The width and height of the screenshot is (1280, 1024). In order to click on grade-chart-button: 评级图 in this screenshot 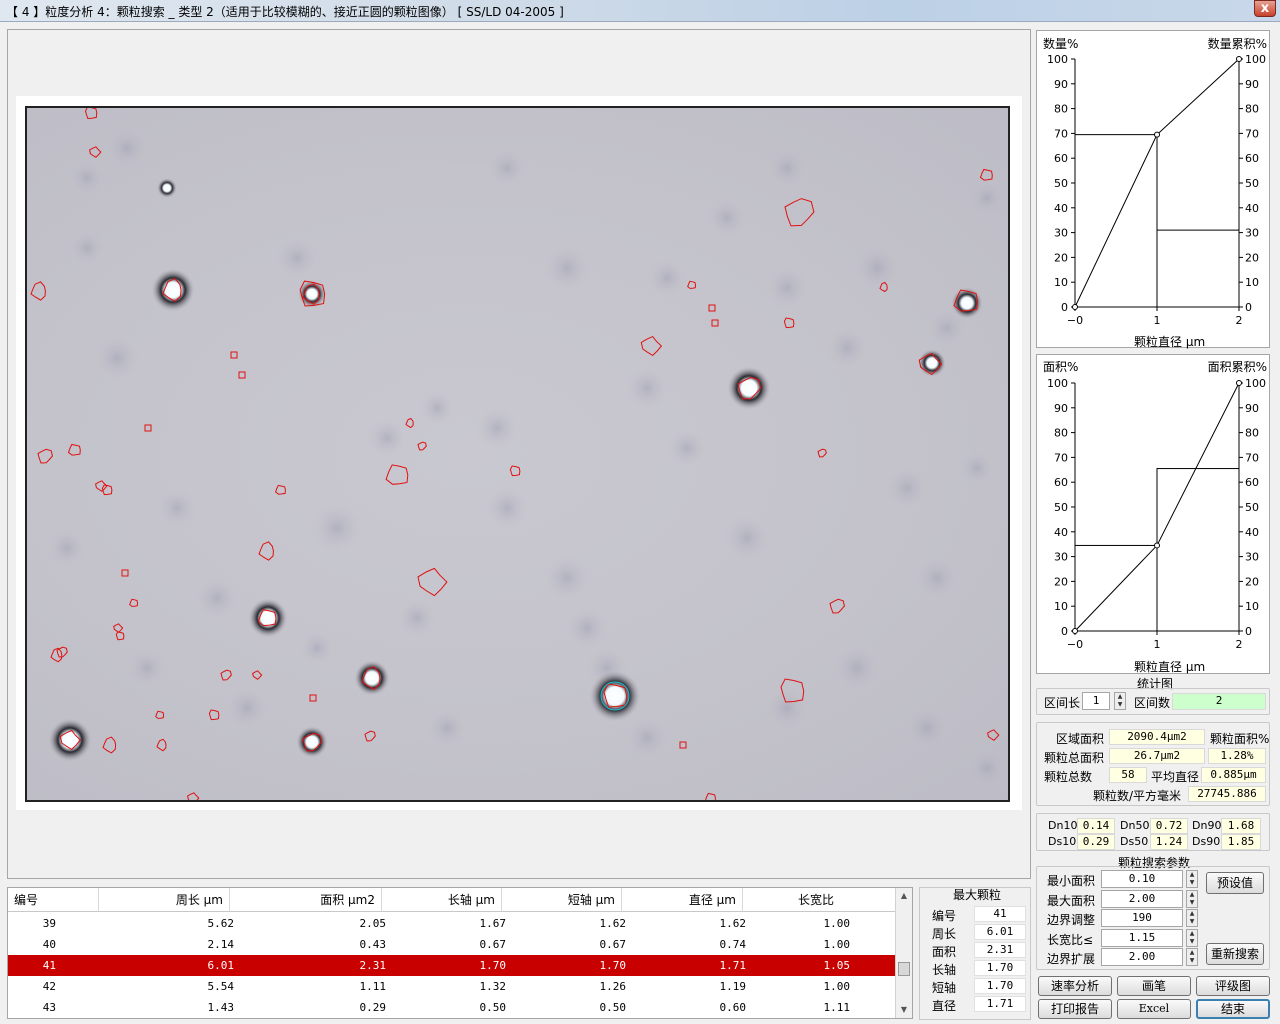, I will do `click(1233, 986)`.